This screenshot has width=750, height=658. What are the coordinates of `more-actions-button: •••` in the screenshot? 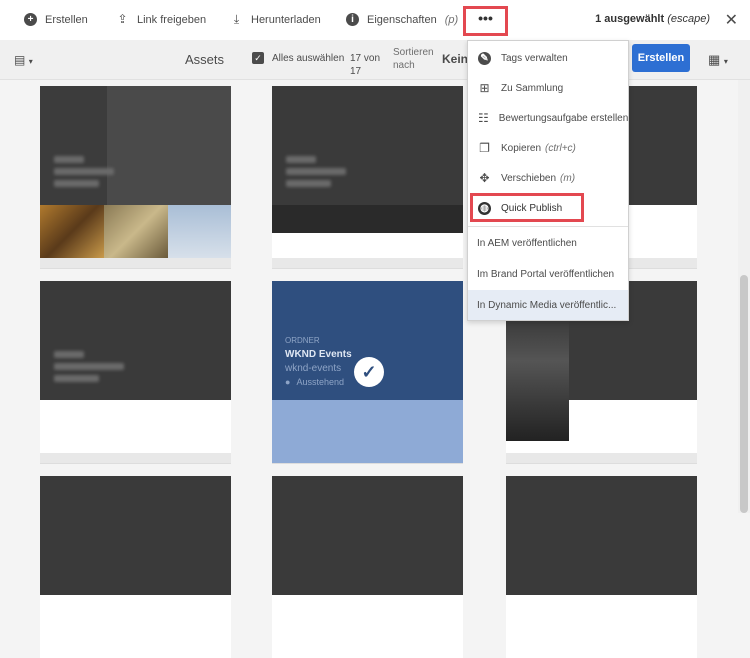 It's located at (485, 21).